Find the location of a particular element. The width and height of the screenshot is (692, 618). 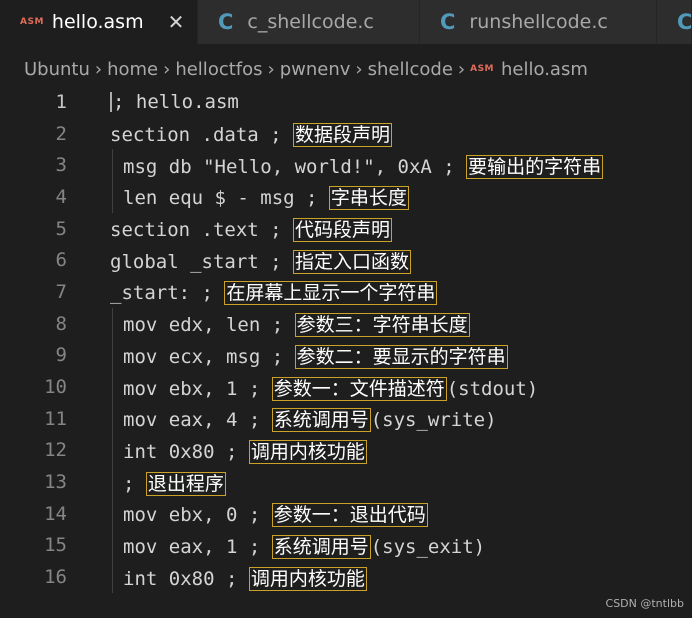

code-content: _start: ; is located at coordinates (167, 293).